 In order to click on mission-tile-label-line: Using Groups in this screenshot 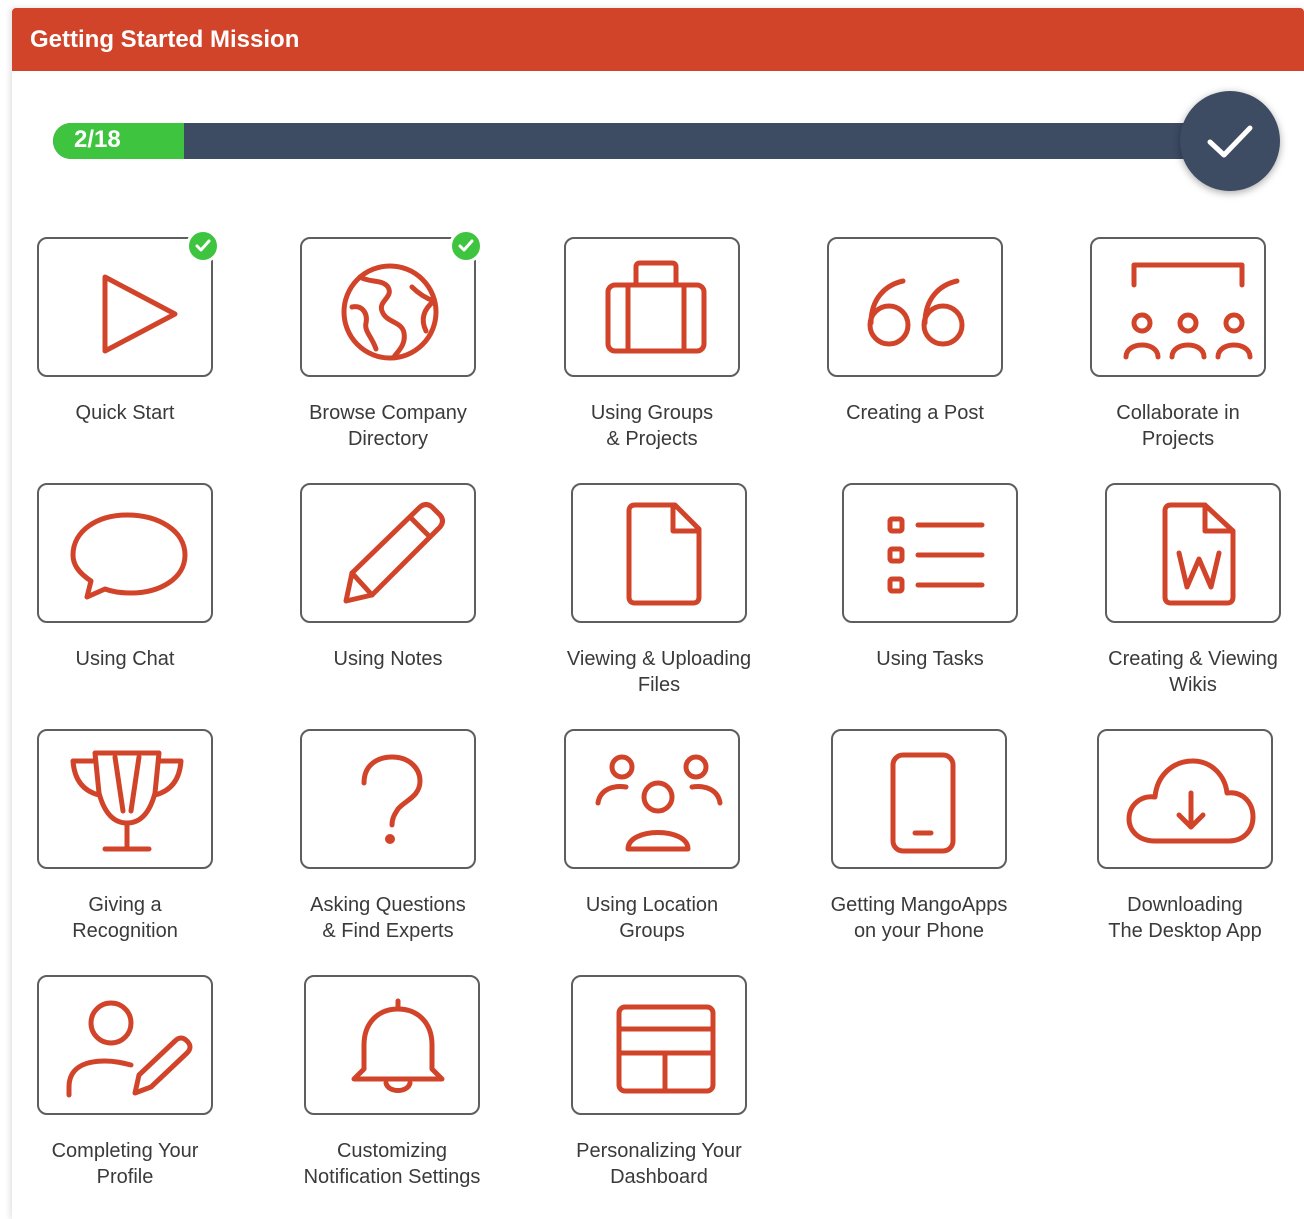, I will do `click(652, 413)`.